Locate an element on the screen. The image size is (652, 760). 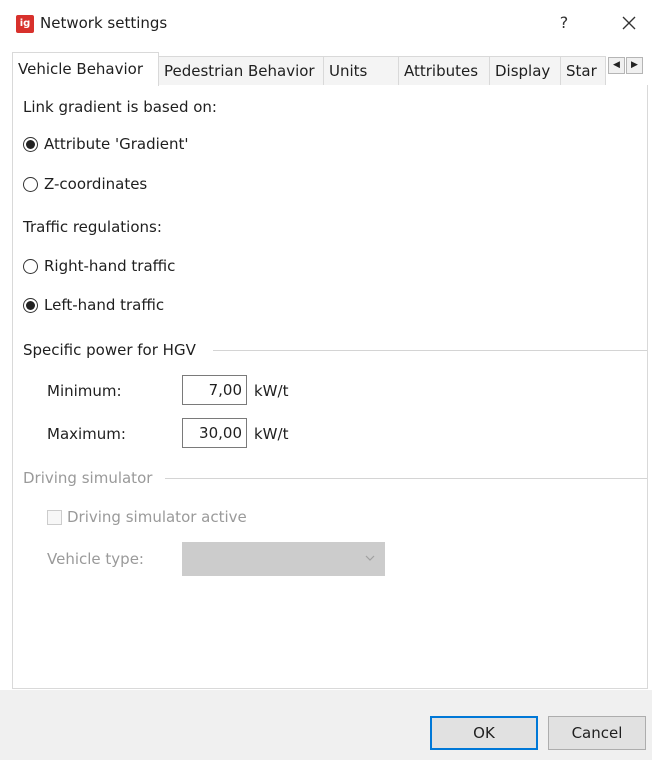
tab-scroll-right-icon: ▶ is located at coordinates (634, 65).